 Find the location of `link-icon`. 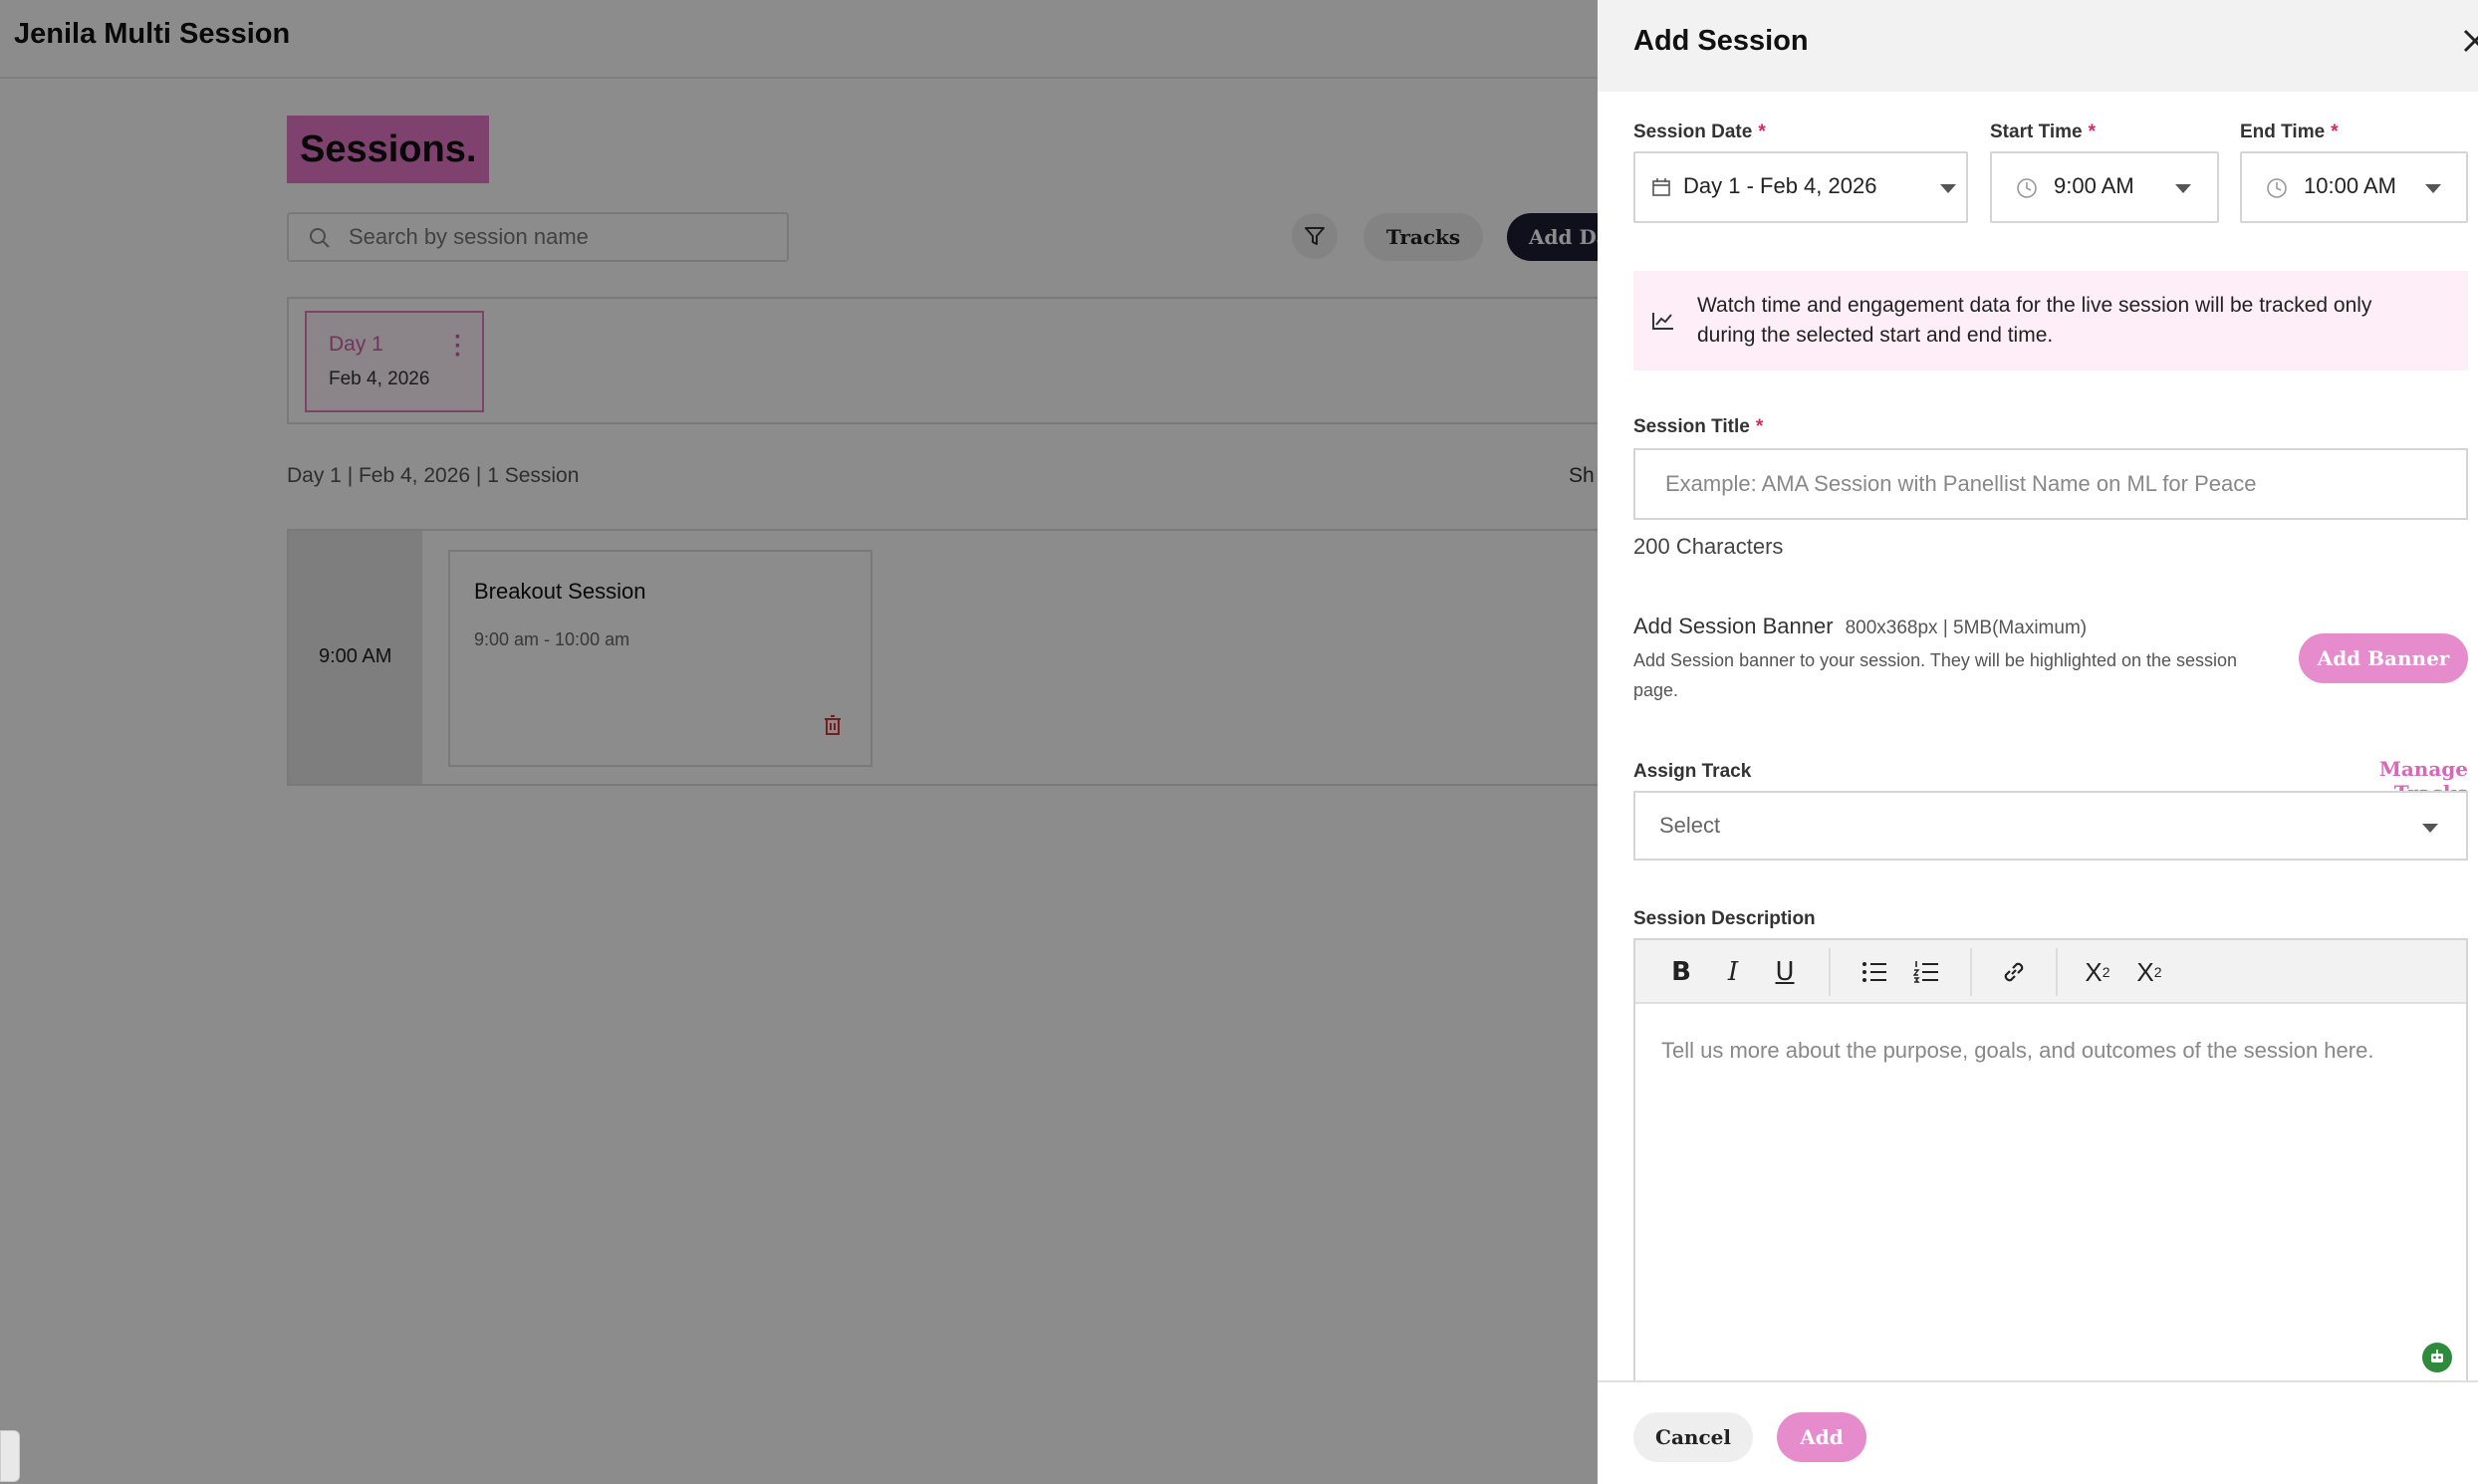

link-icon is located at coordinates (2014, 972).